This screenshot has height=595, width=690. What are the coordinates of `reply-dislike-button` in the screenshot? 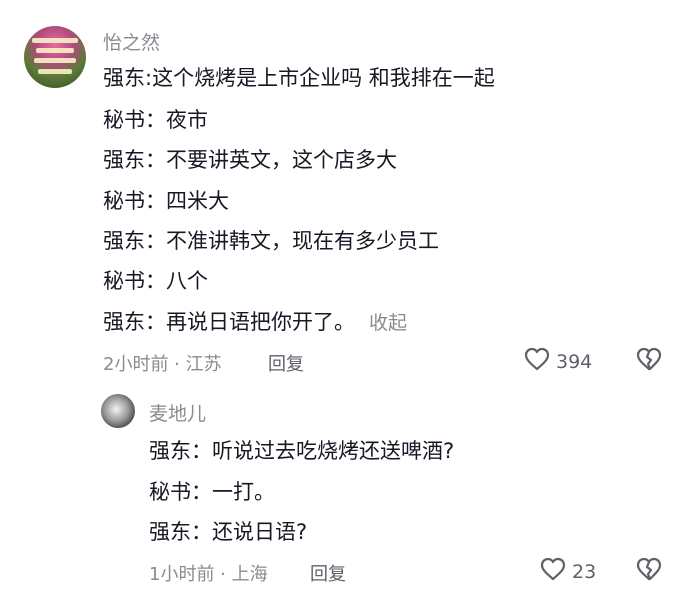 It's located at (649, 571).